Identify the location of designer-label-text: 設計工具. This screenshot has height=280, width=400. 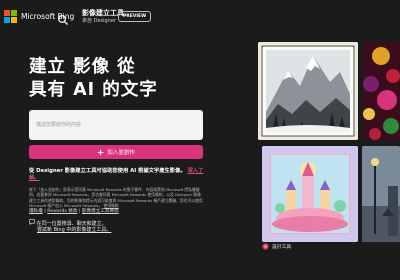
(282, 247).